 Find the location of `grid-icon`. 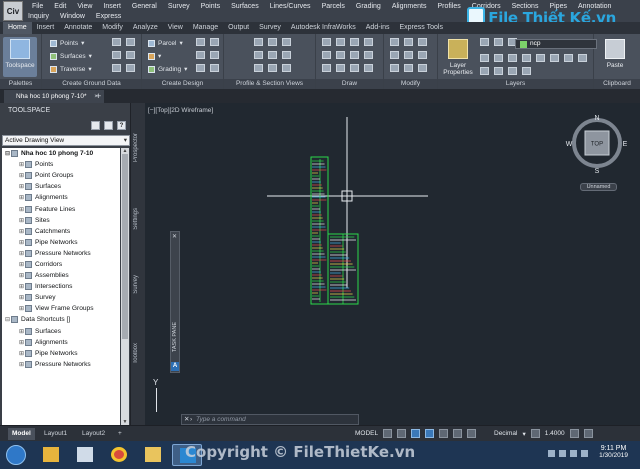

grid-icon is located at coordinates (388, 433).